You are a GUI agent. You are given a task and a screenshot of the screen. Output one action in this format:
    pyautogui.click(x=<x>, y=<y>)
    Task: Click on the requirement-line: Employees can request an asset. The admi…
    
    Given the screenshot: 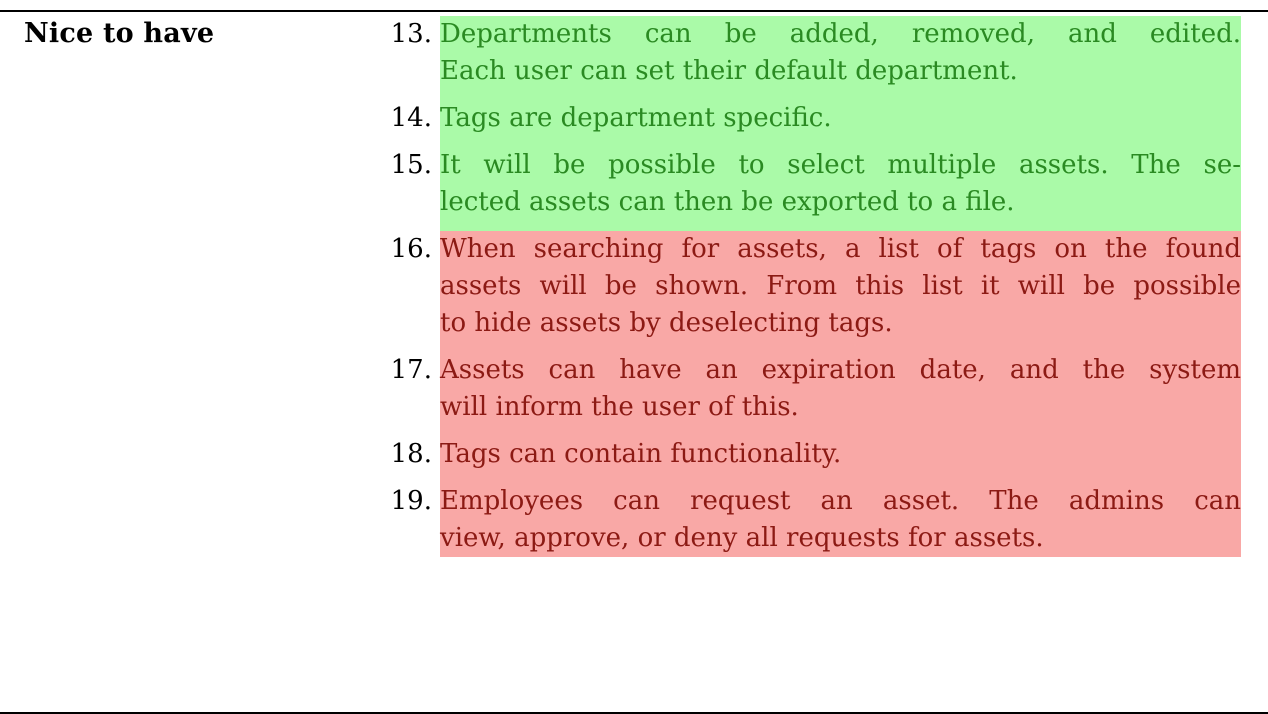 What is the action you would take?
    pyautogui.click(x=840, y=501)
    